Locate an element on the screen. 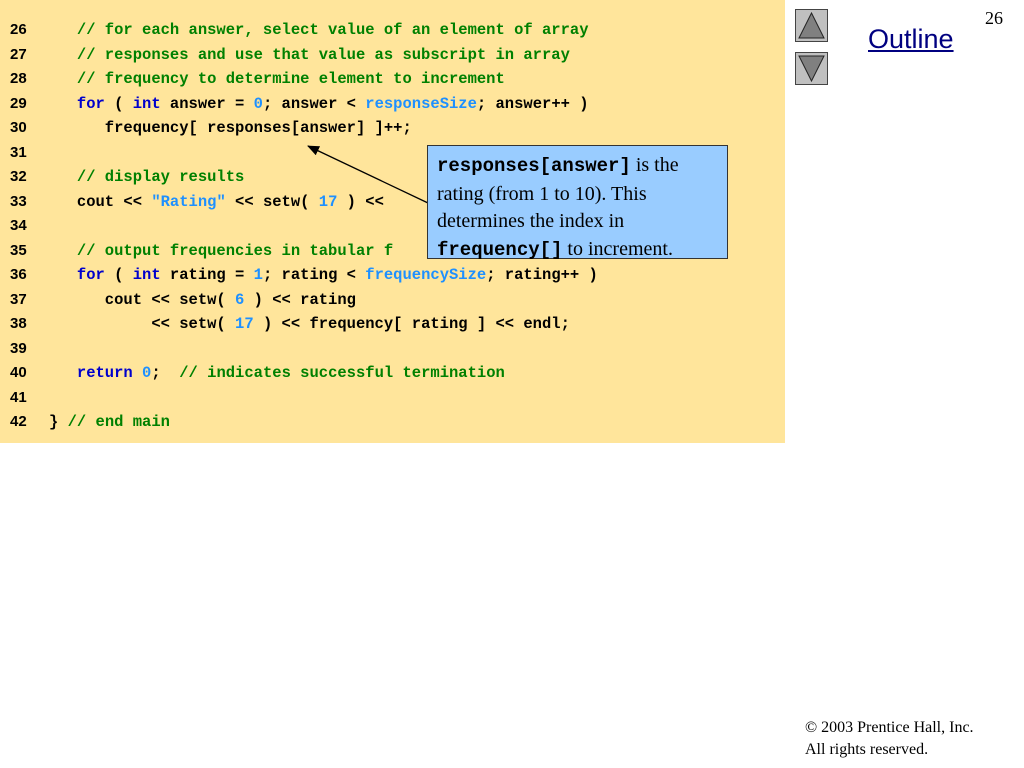 Image resolution: width=1024 pixels, height=768 pixels. line-number: 37 is located at coordinates (18, 299).